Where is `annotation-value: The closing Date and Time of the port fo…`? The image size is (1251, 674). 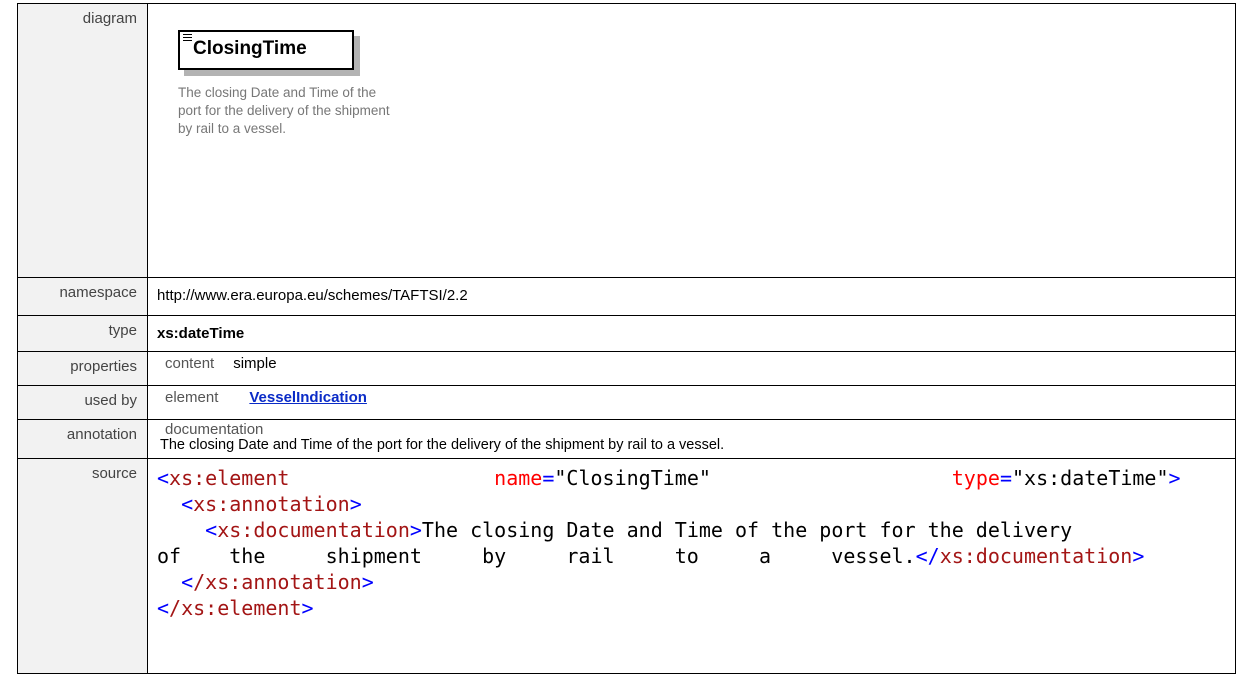 annotation-value: The closing Date and Time of the port fo… is located at coordinates (442, 445).